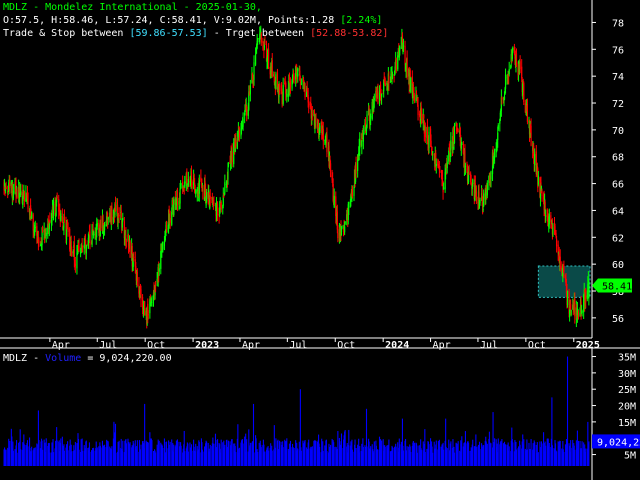  What do you see at coordinates (324, 344) in the screenshot?
I see `time-axis: Apr Jul Oct 2023 Apr Jul Oct 2024 Apr Jul Oct 2025` at bounding box center [324, 344].